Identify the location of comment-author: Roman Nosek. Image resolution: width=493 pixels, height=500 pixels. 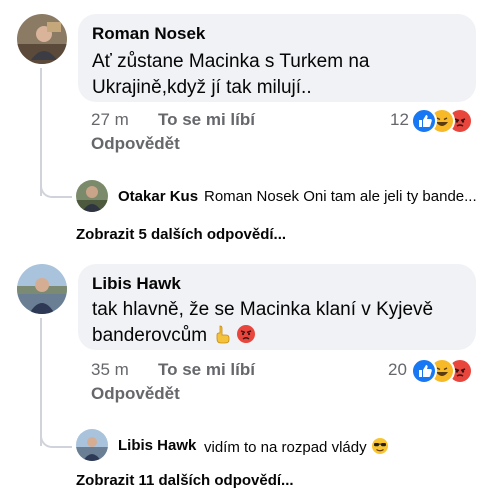
(148, 34).